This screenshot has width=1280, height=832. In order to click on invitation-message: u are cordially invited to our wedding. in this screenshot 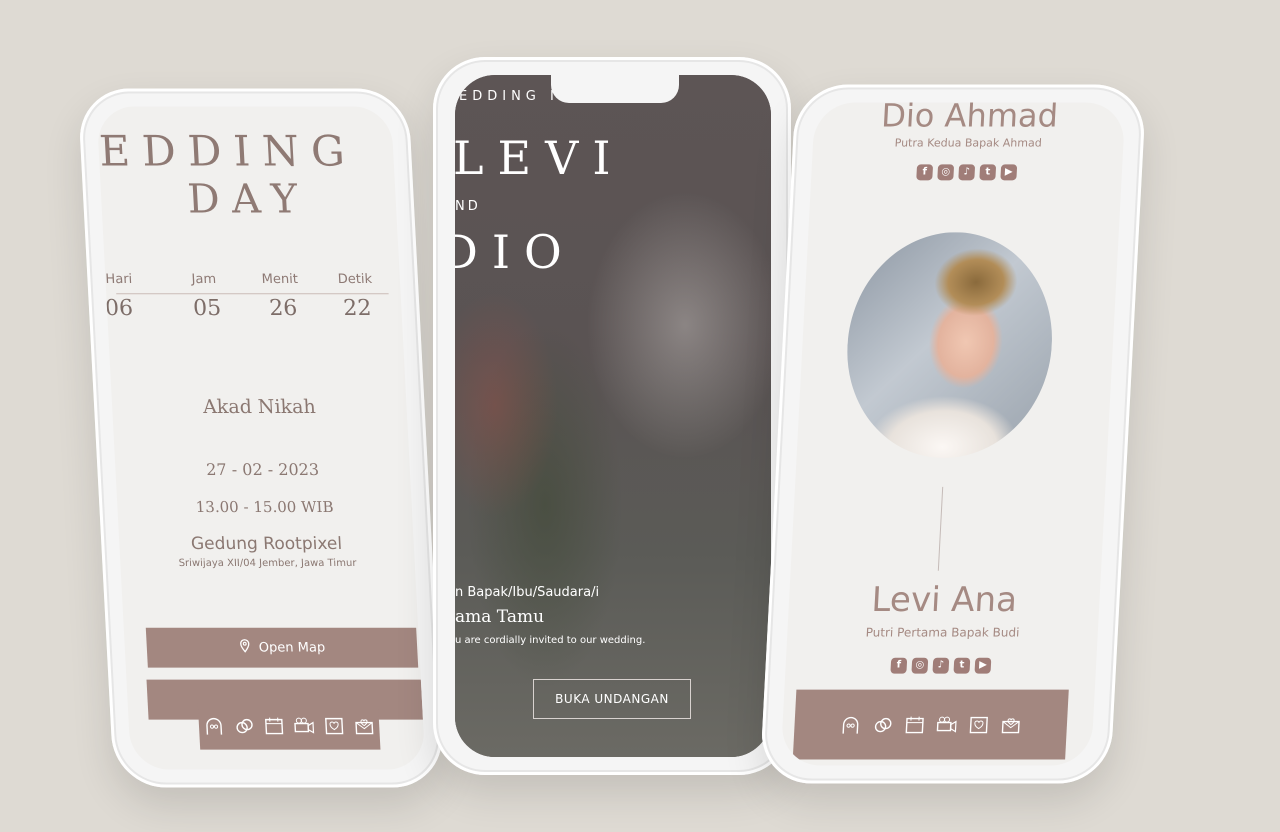, I will do `click(550, 640)`.